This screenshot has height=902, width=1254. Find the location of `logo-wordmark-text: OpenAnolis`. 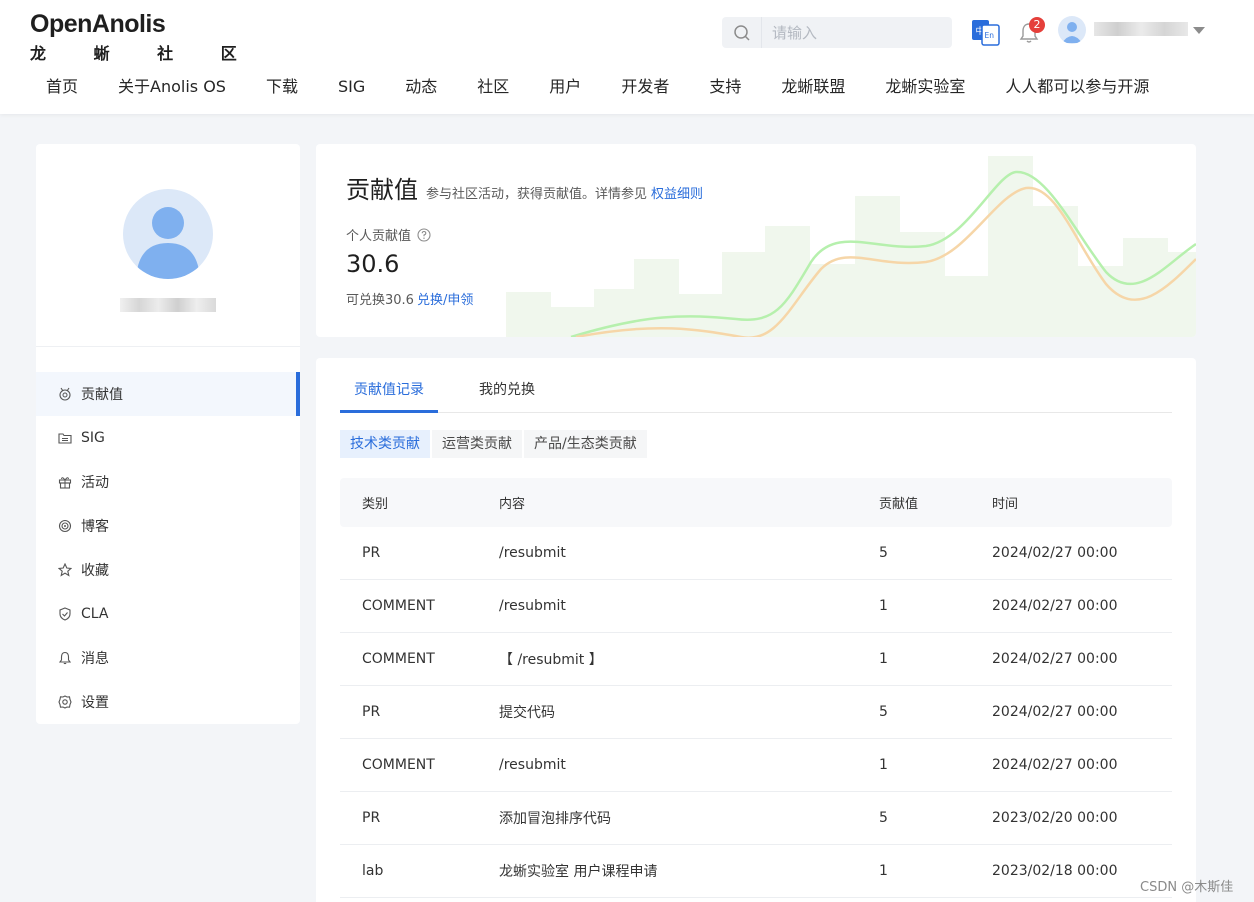

logo-wordmark-text: OpenAnolis is located at coordinates (98, 24).